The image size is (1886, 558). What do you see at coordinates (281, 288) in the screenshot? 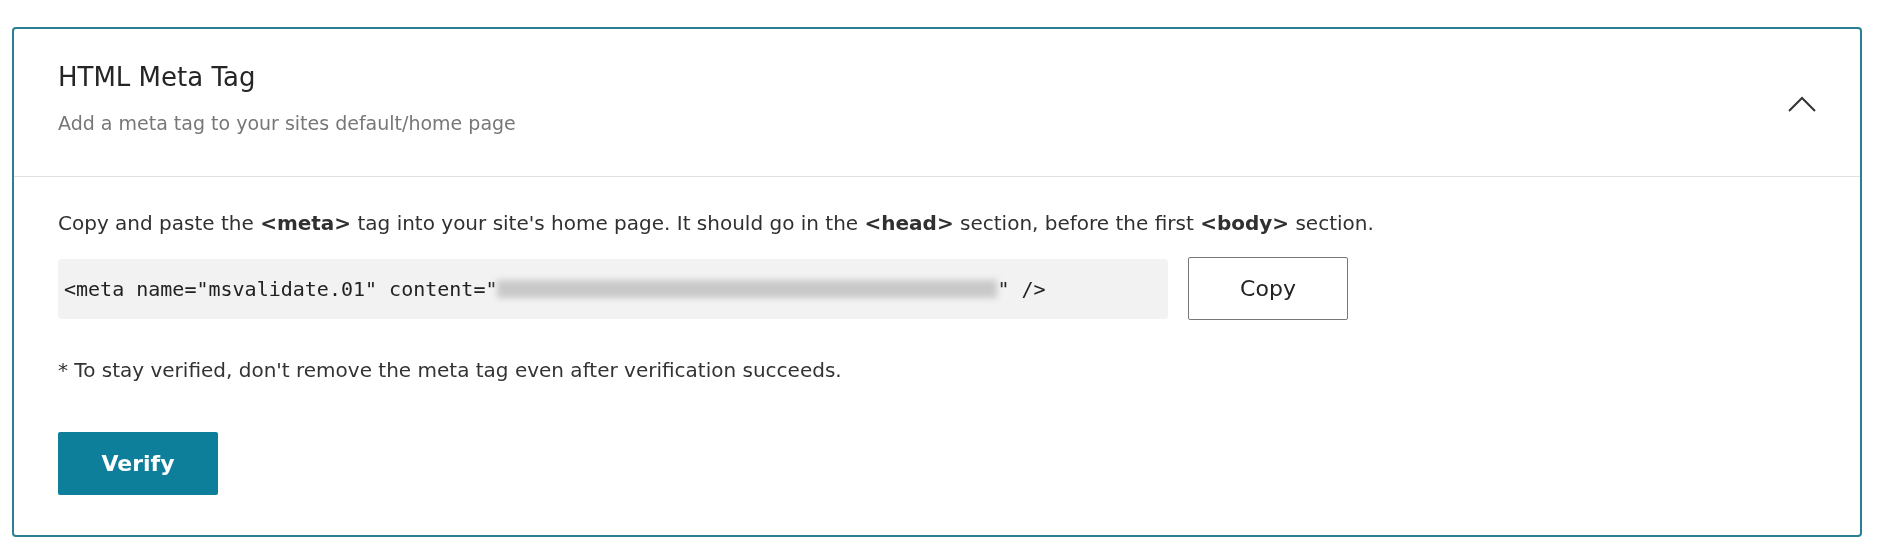
I see `code-text: <meta name="msvalidate.01" content="` at bounding box center [281, 288].